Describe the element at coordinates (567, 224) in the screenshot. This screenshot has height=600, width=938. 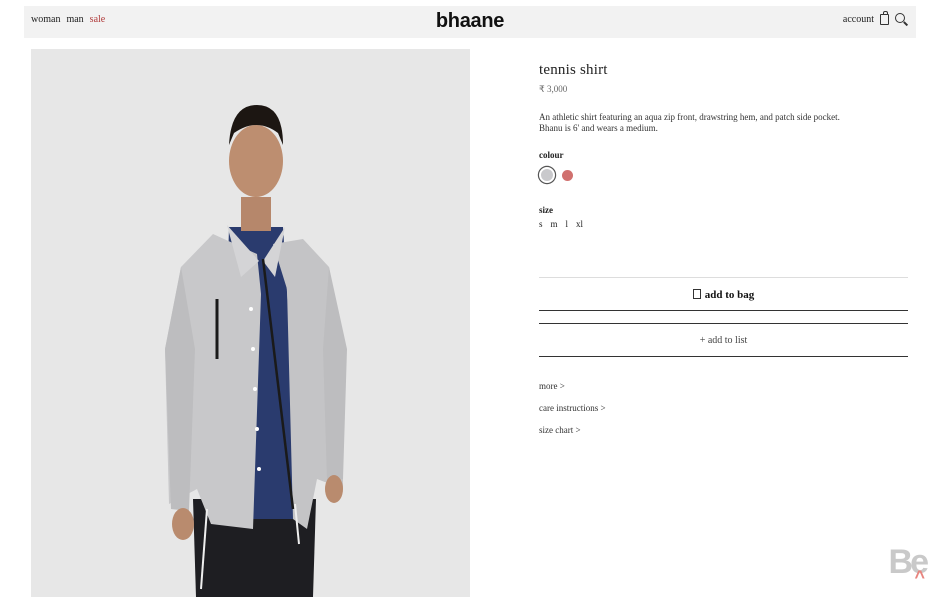
I see `size-l: l` at that location.